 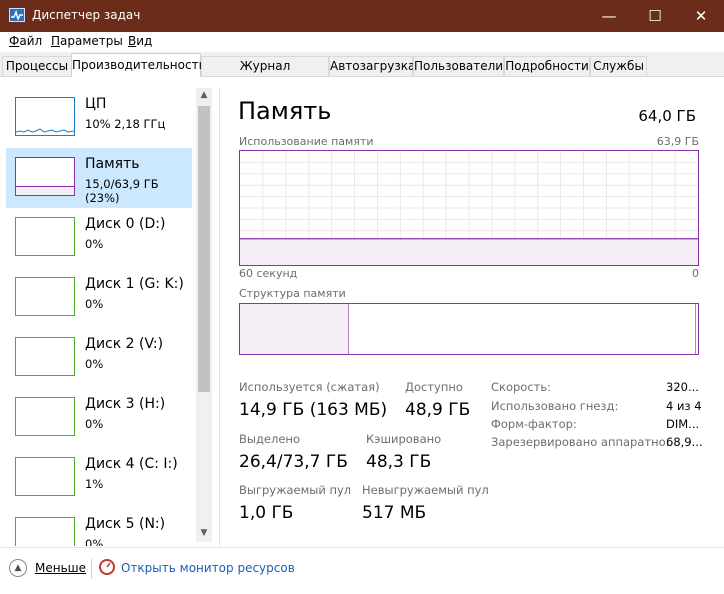 I want to click on sidebar-item-value: 1%, so click(x=94, y=484).